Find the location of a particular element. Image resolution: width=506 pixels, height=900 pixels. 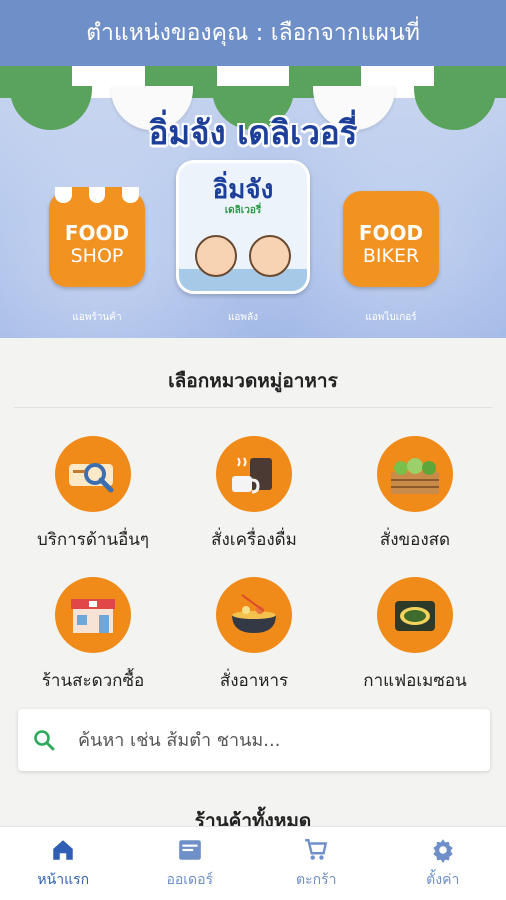

category-drinks: สั่งเครื่องดื่ม is located at coordinates (254, 494).